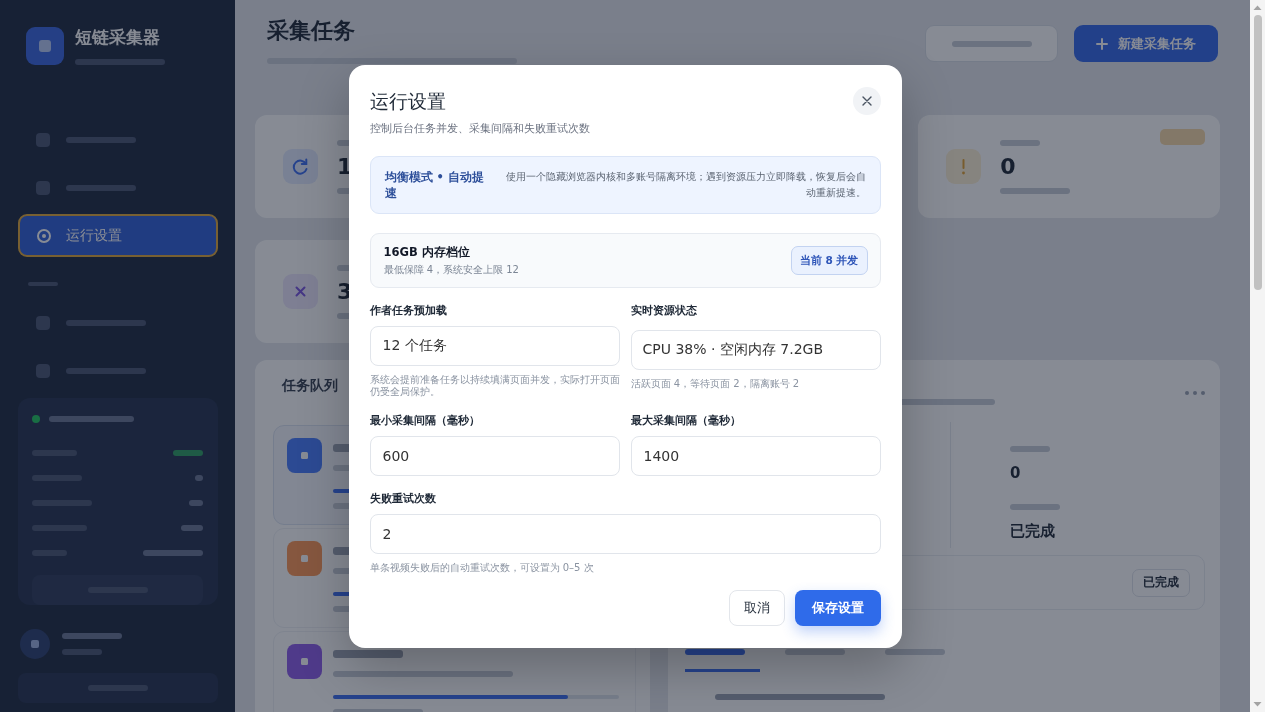  I want to click on dialog-title: 运行设置, so click(407, 101).